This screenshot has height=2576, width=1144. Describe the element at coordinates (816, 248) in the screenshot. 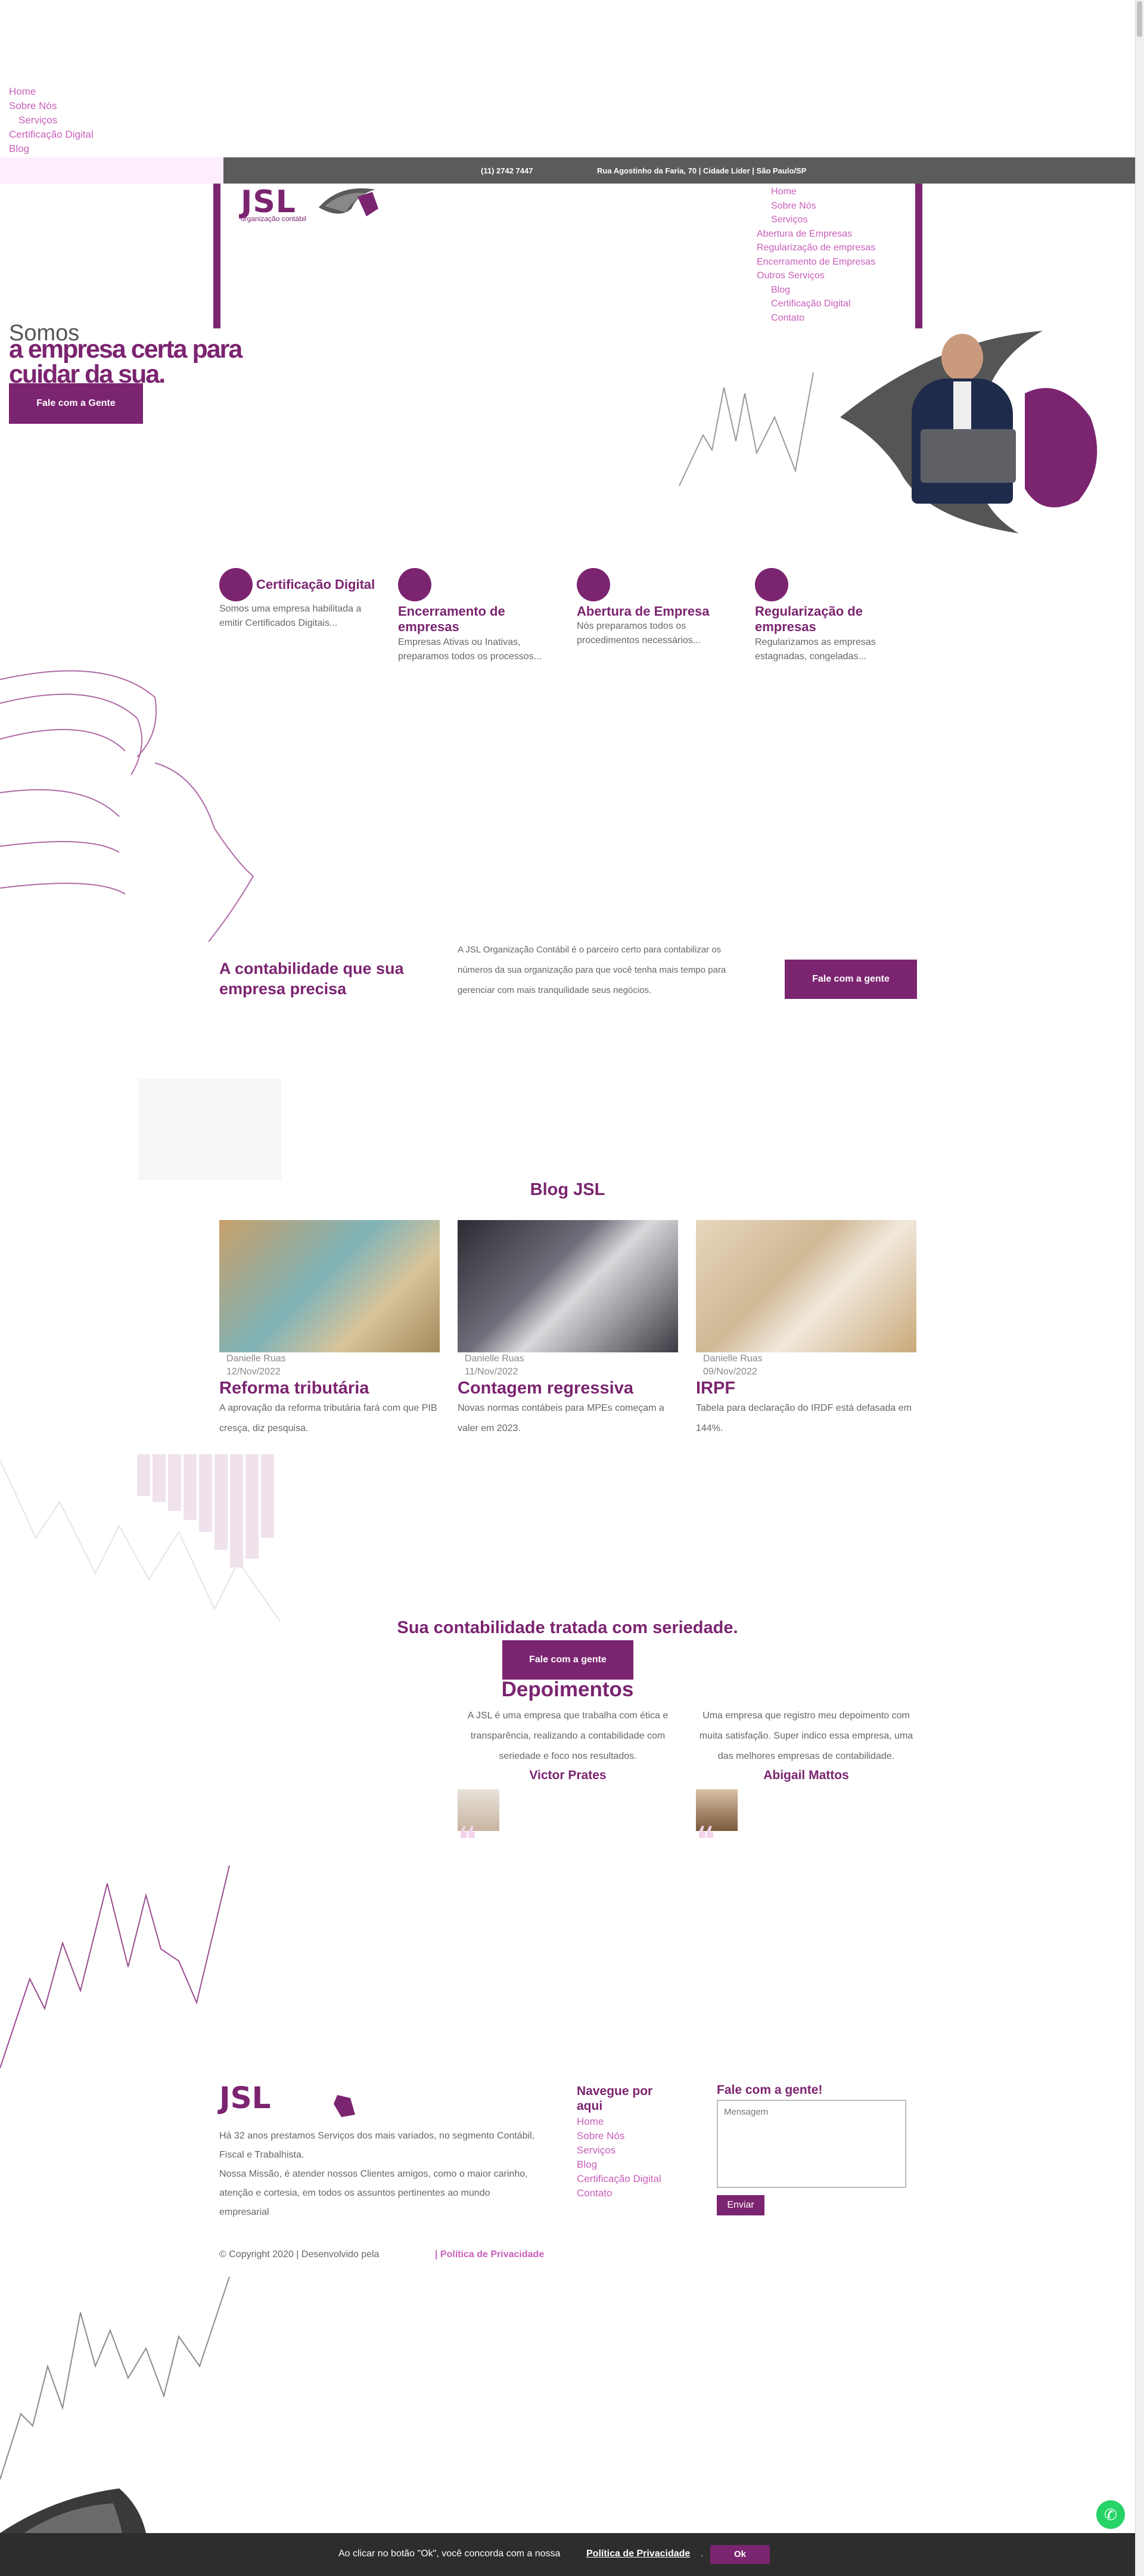

I see `nav-regularization: Regularização de empresas` at that location.